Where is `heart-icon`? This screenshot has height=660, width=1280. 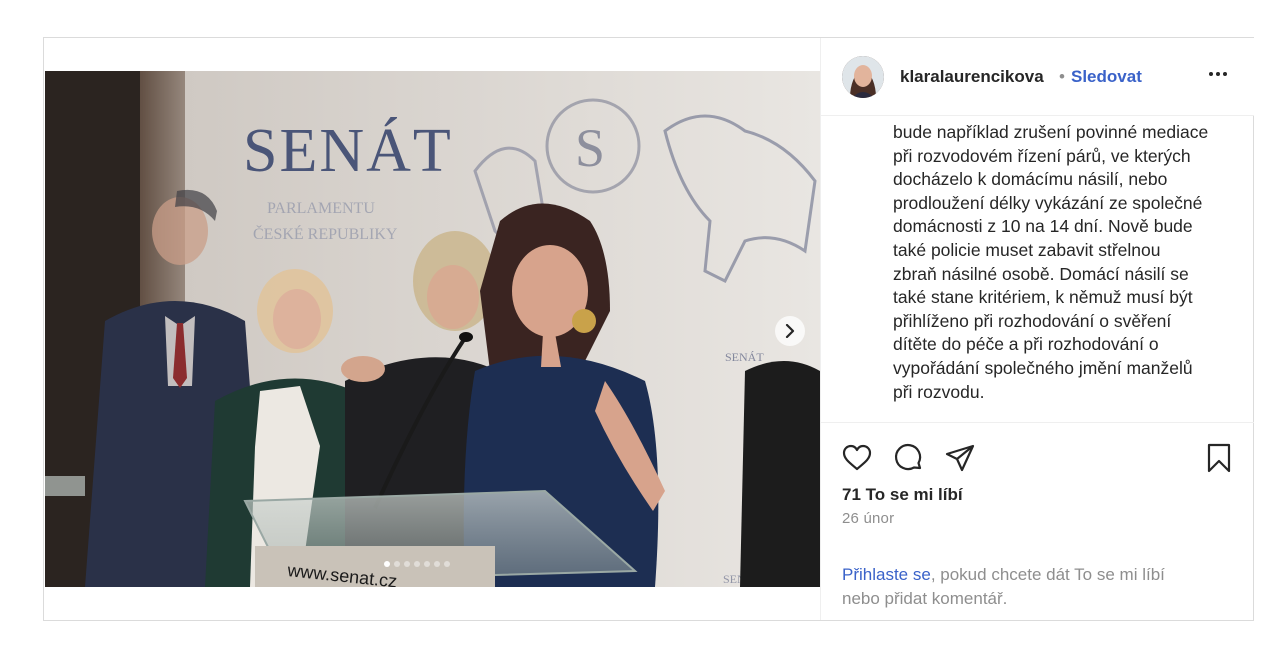 heart-icon is located at coordinates (857, 457).